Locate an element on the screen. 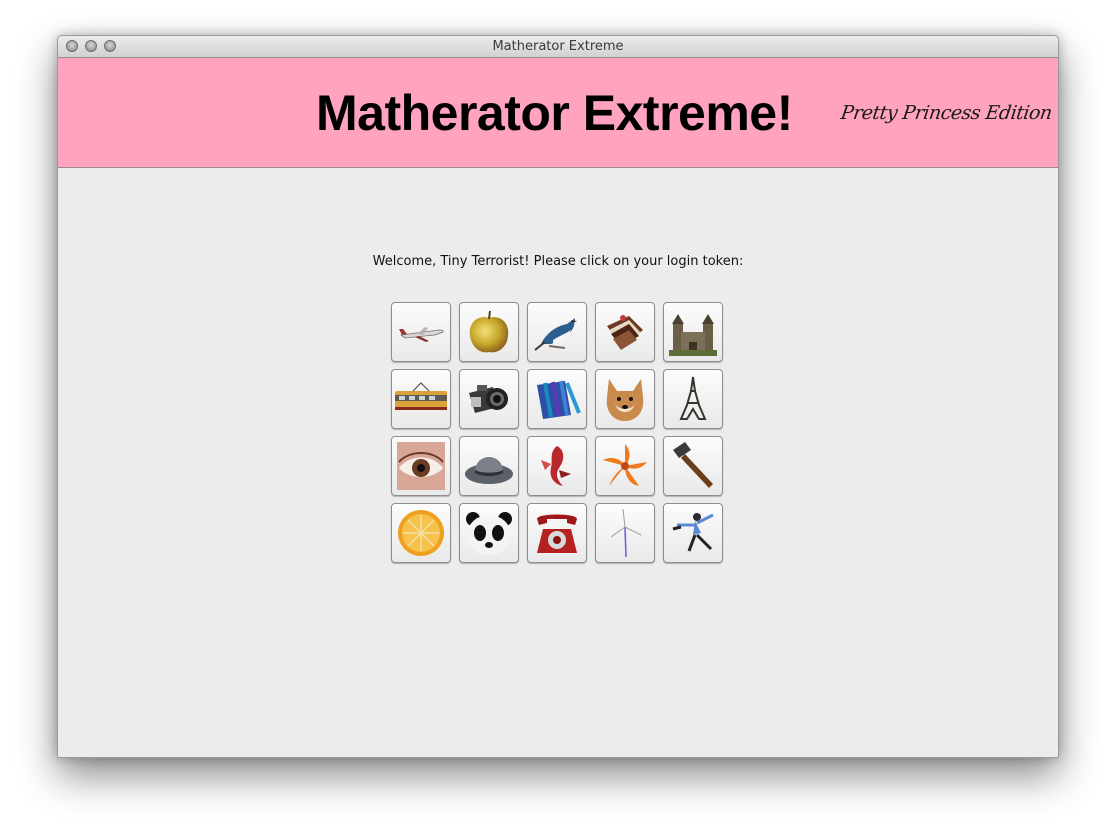  token-panda-button is located at coordinates (489, 533).